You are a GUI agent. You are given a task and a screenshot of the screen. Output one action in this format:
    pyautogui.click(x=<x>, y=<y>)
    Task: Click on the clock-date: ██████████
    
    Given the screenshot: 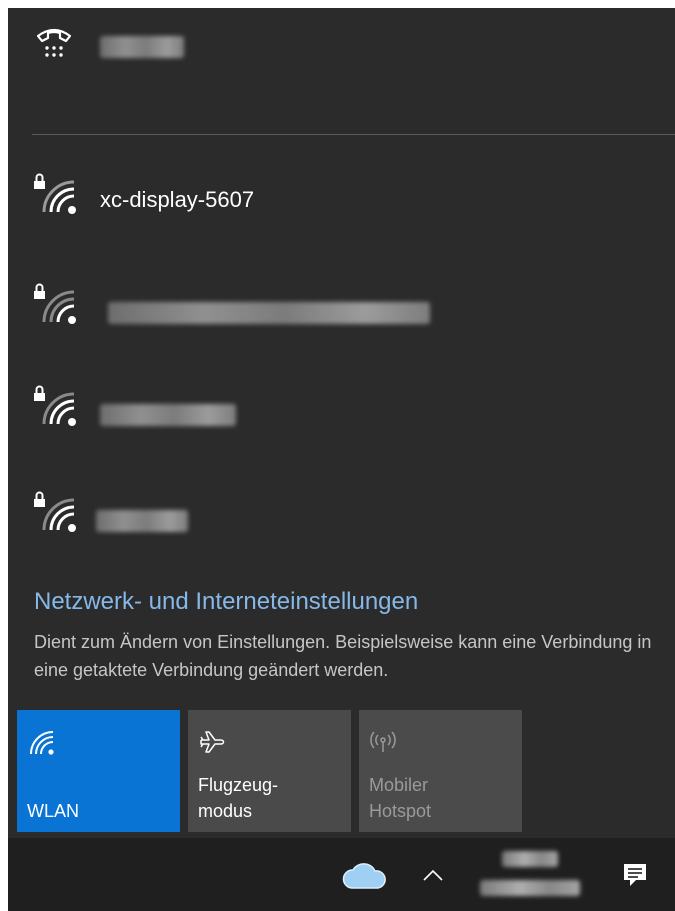 What is the action you would take?
    pyautogui.click(x=530, y=888)
    